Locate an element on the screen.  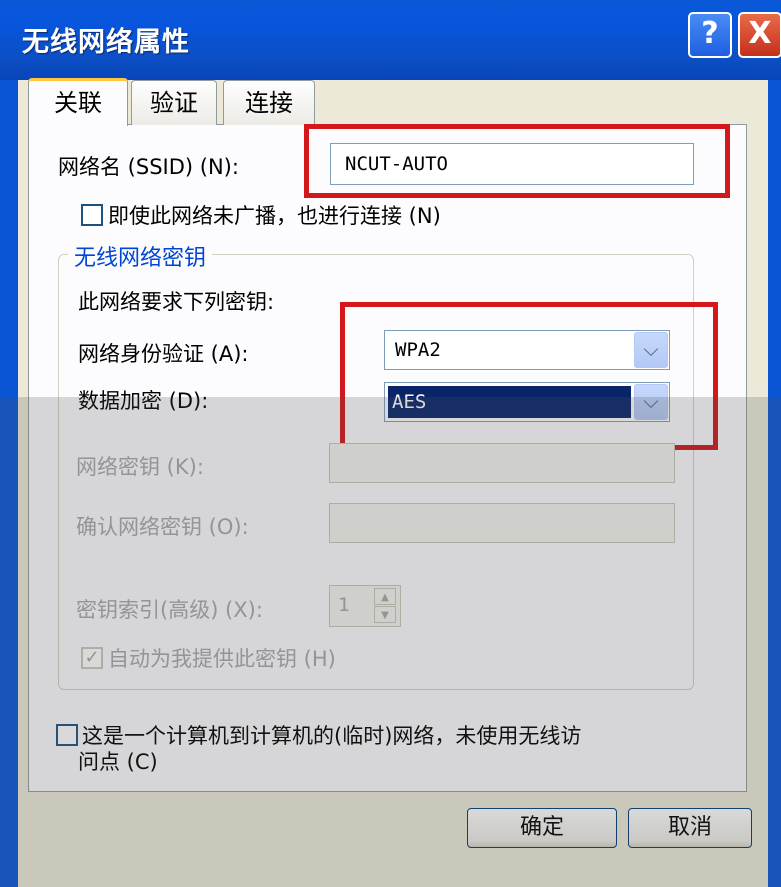
ssid-label: 网络名 (SSID) (N): is located at coordinates (148, 167).